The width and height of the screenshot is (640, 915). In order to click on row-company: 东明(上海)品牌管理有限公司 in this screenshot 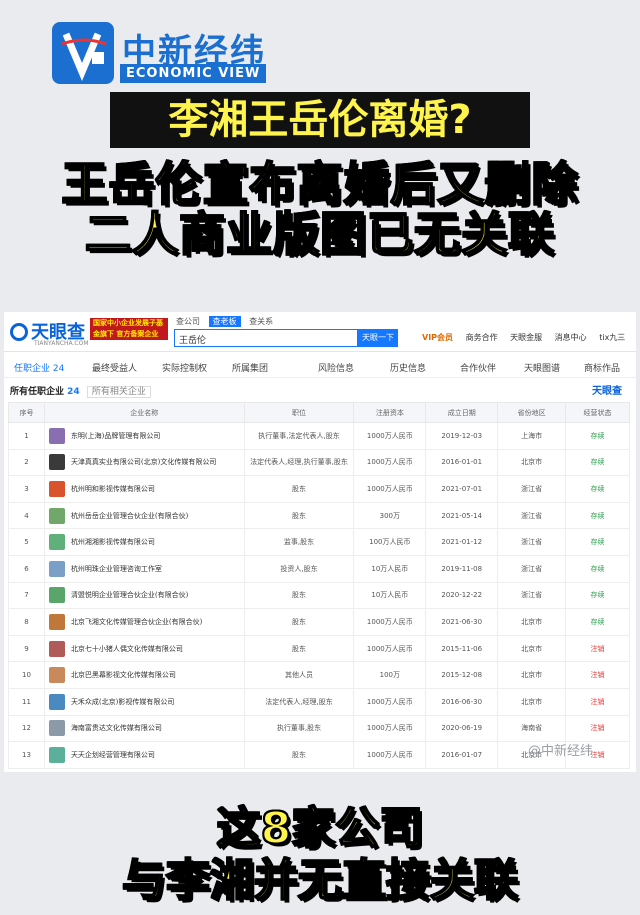, I will do `click(144, 436)`.